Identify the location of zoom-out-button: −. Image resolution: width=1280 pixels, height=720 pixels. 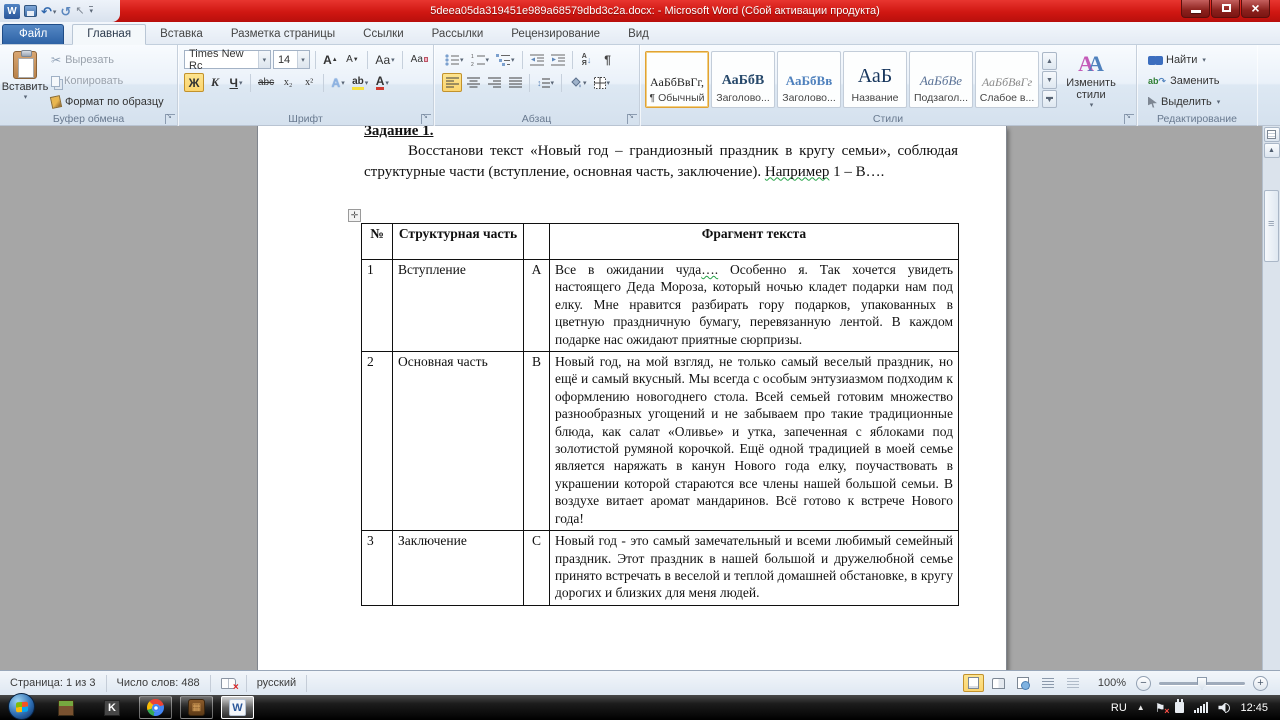
(1143, 683).